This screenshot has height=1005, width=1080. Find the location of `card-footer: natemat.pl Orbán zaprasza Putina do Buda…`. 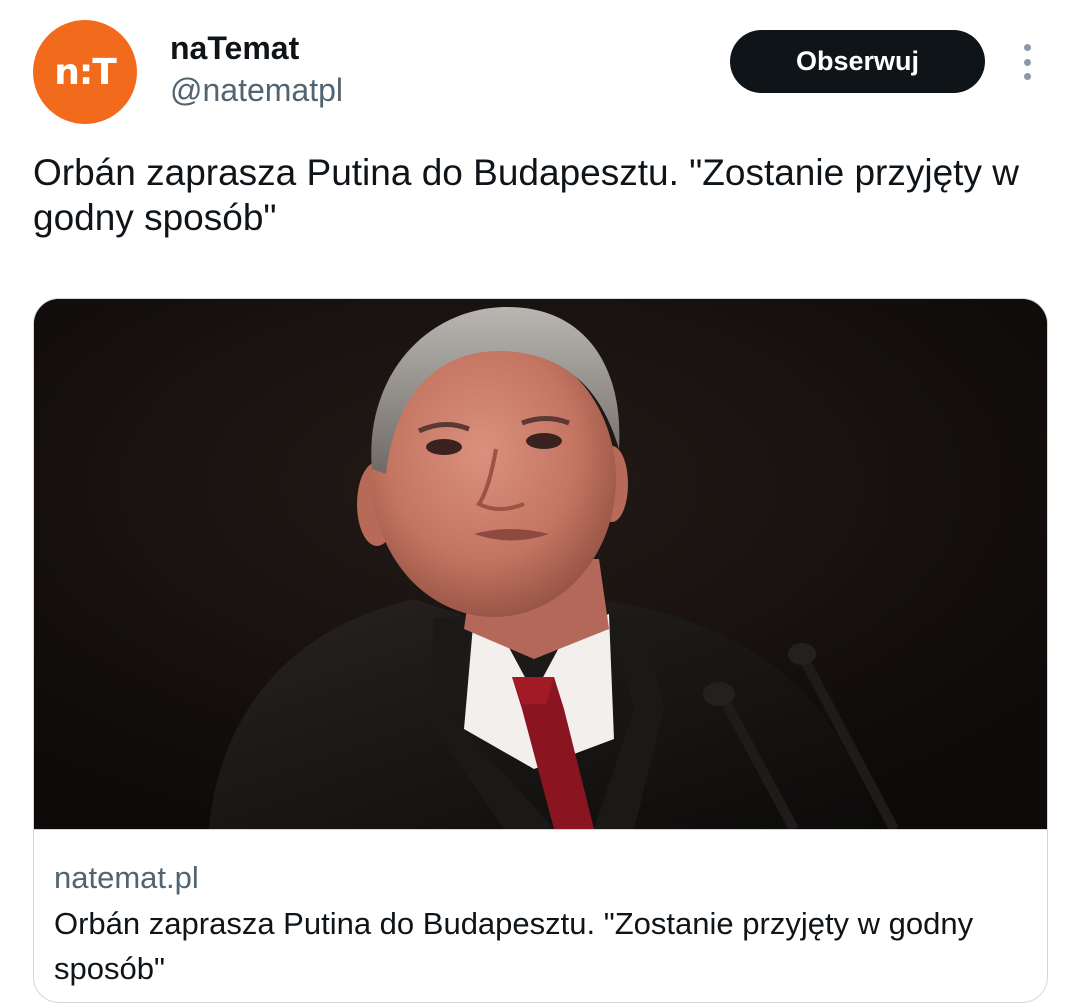

card-footer: natemat.pl Orbán zaprasza Putina do Buda… is located at coordinates (540, 907).